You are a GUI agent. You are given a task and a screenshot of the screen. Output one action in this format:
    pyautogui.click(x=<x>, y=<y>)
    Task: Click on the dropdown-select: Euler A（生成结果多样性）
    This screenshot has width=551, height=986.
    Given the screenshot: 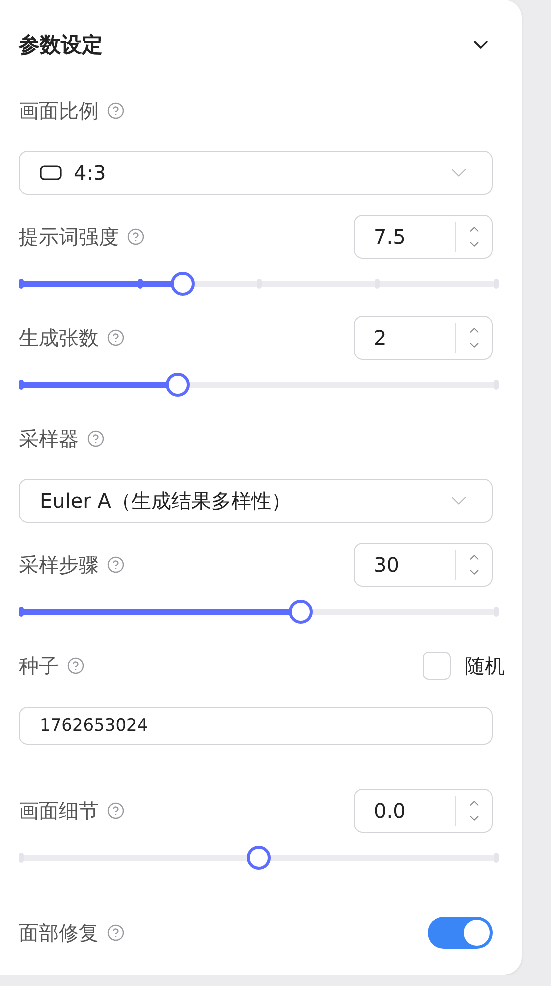 What is the action you would take?
    pyautogui.click(x=256, y=501)
    